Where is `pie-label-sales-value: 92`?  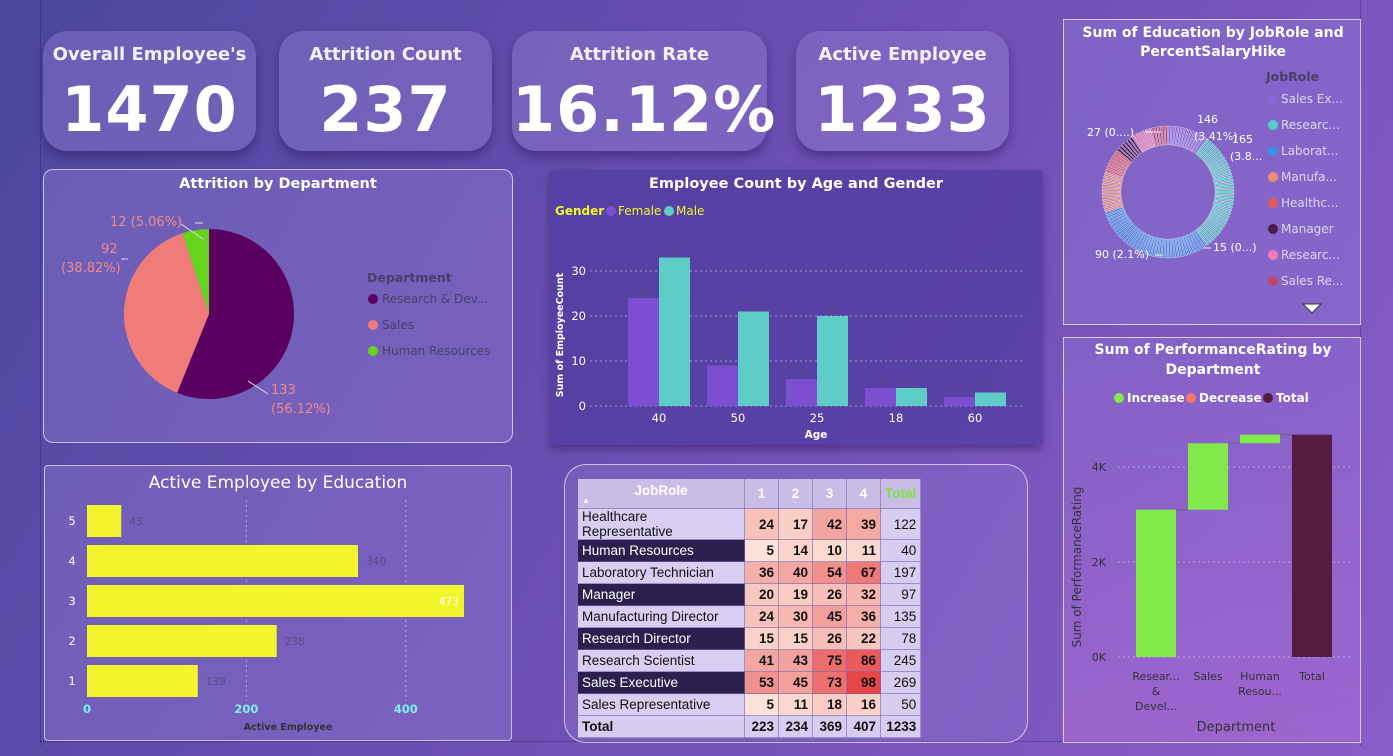
pie-label-sales-value: 92 is located at coordinates (109, 249).